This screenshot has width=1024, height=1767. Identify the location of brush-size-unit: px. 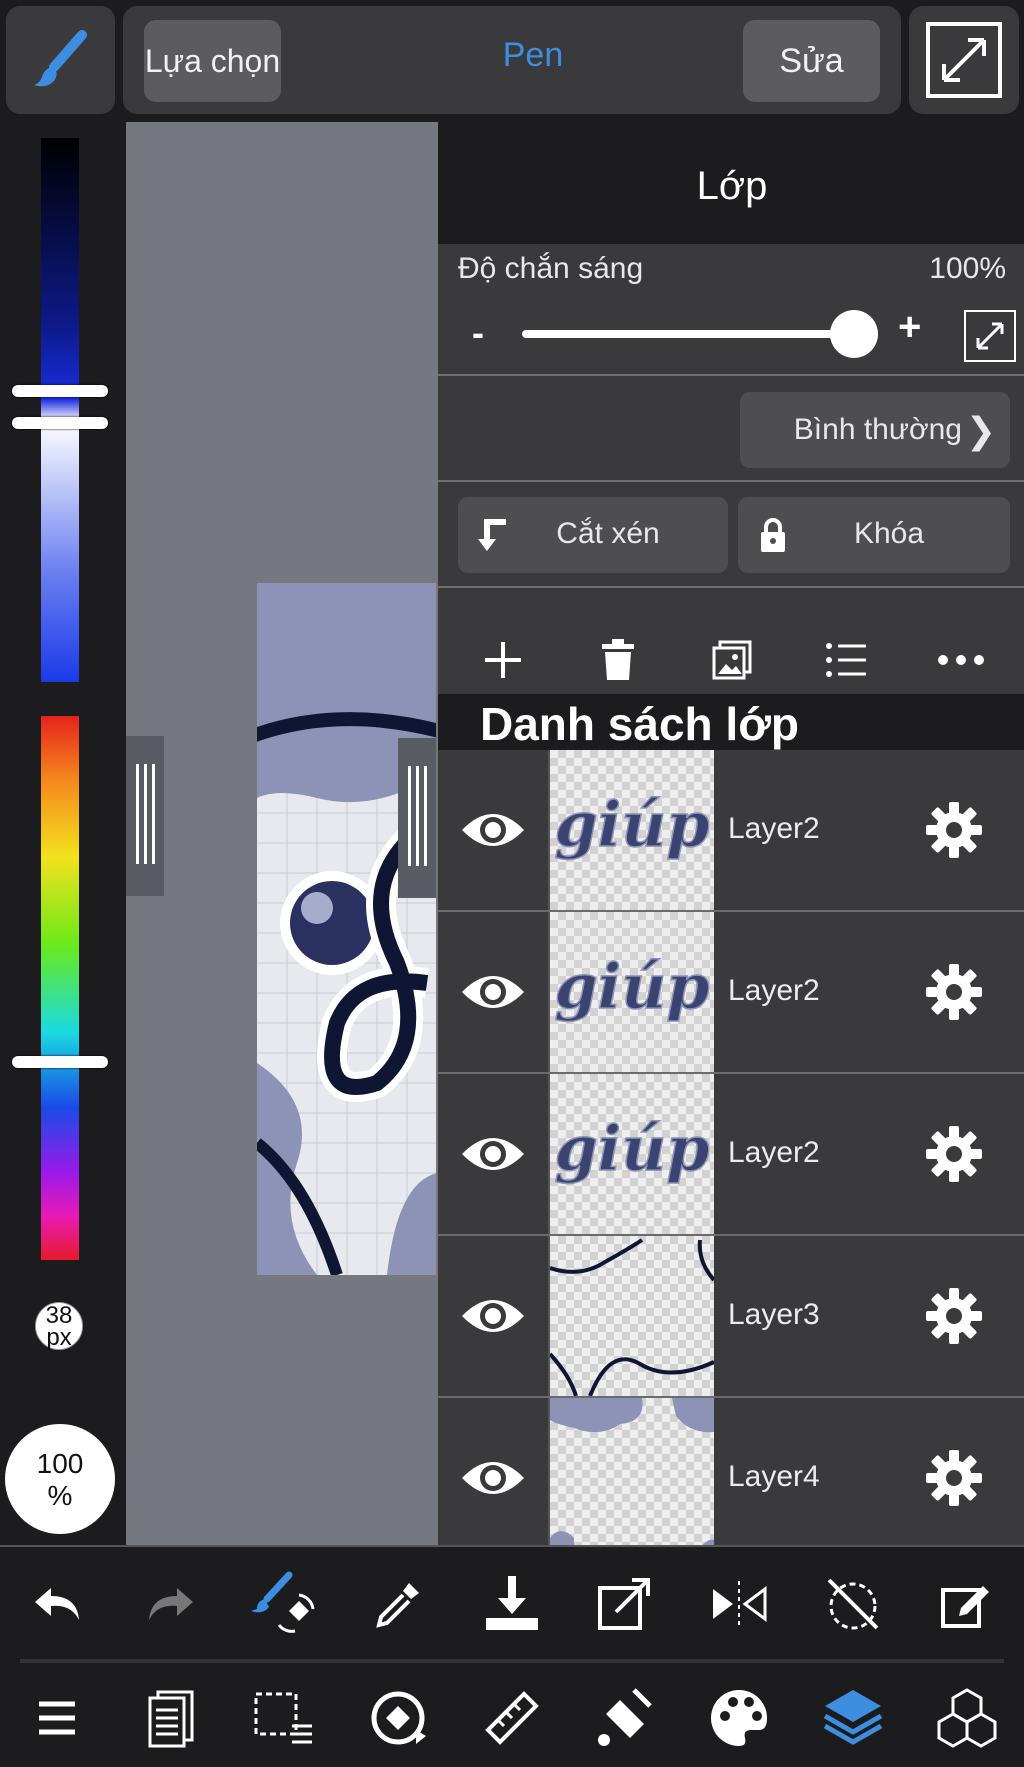
(59, 1337).